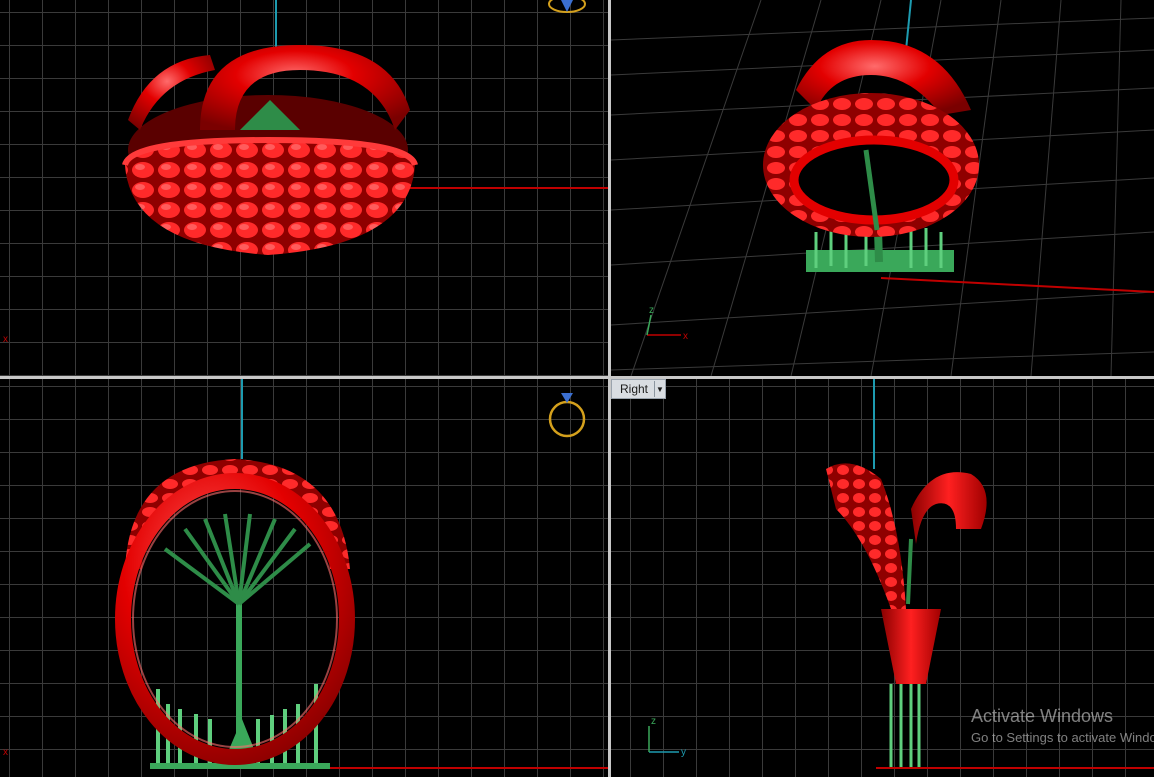 The height and width of the screenshot is (777, 1154). I want to click on activate-windows-title: Activate Windows, so click(1042, 716).